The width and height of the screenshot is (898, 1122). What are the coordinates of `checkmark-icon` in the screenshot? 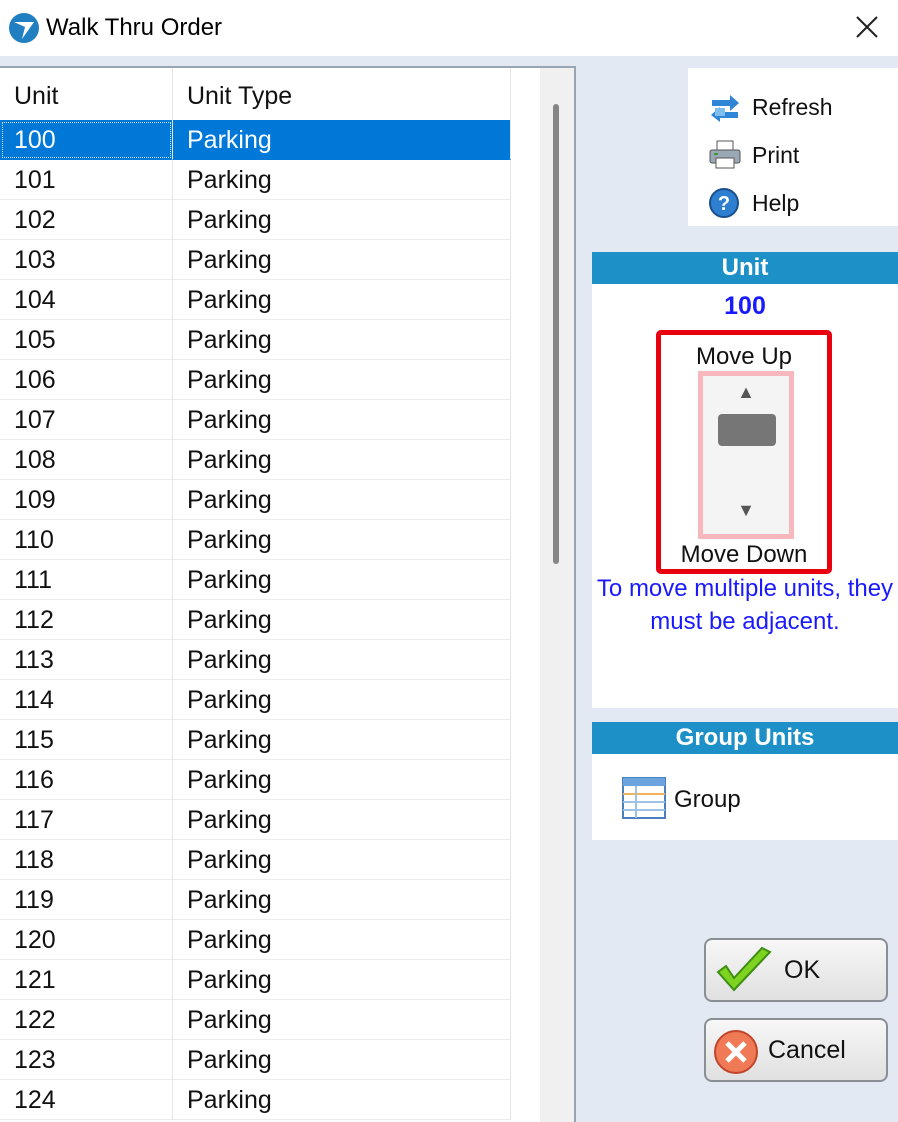 It's located at (744, 969).